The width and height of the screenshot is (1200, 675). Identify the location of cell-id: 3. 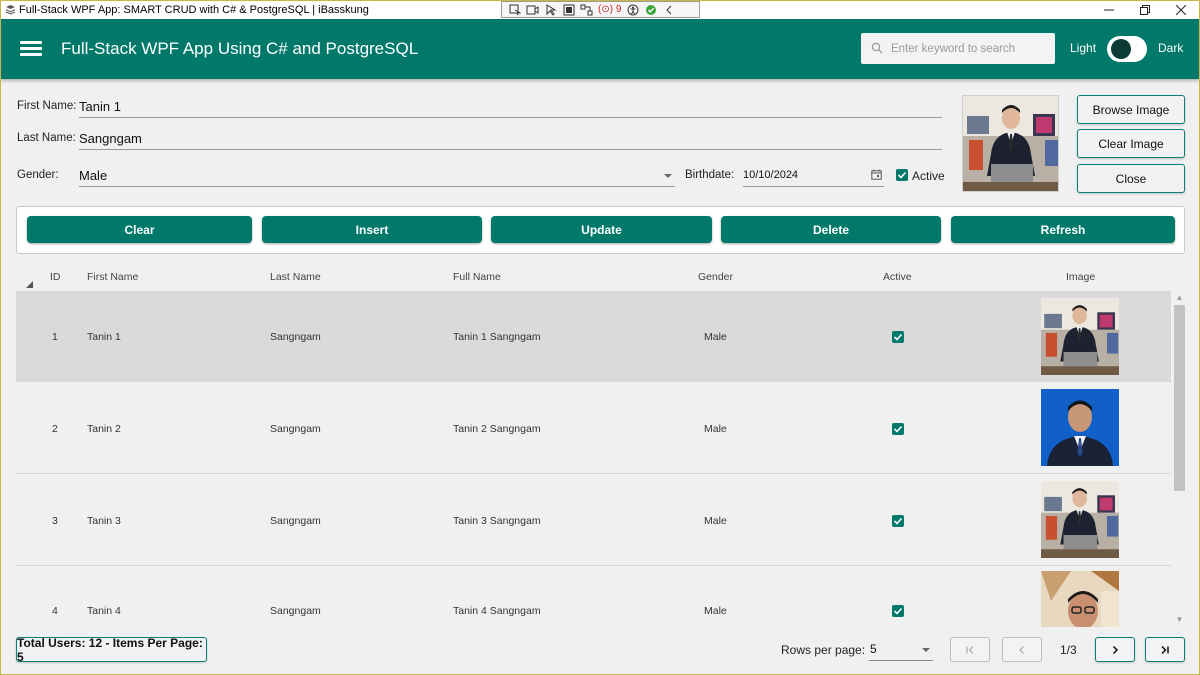
(55, 521).